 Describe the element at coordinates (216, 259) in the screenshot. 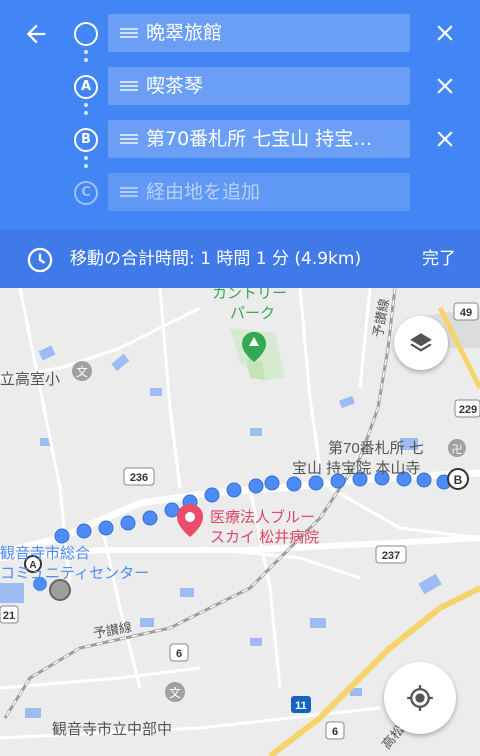

I see `trip-summary-text: 移動の合計時間: 1 時間 1 分 (4.9km)` at that location.